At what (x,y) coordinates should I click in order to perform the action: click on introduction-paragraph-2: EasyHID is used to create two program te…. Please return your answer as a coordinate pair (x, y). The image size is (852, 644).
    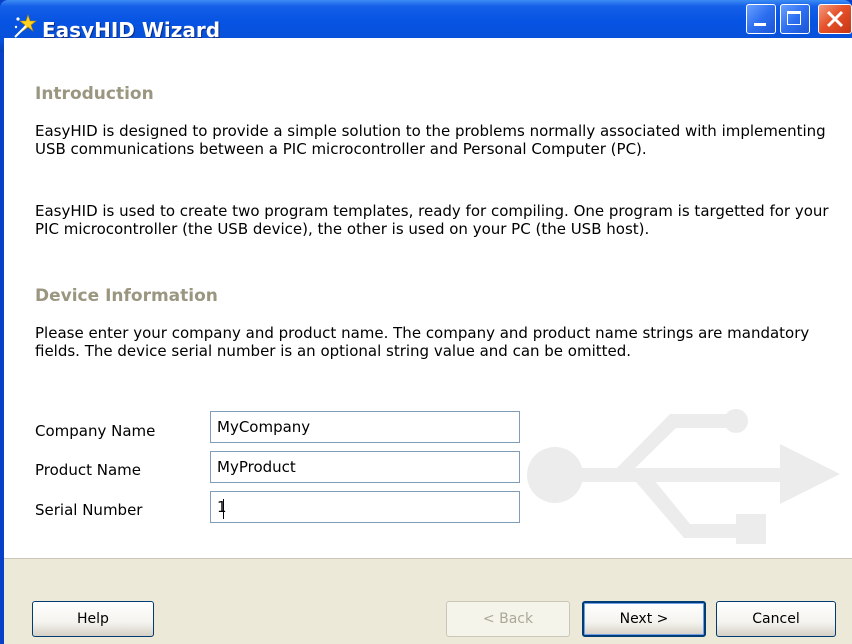
    Looking at the image, I should click on (432, 220).